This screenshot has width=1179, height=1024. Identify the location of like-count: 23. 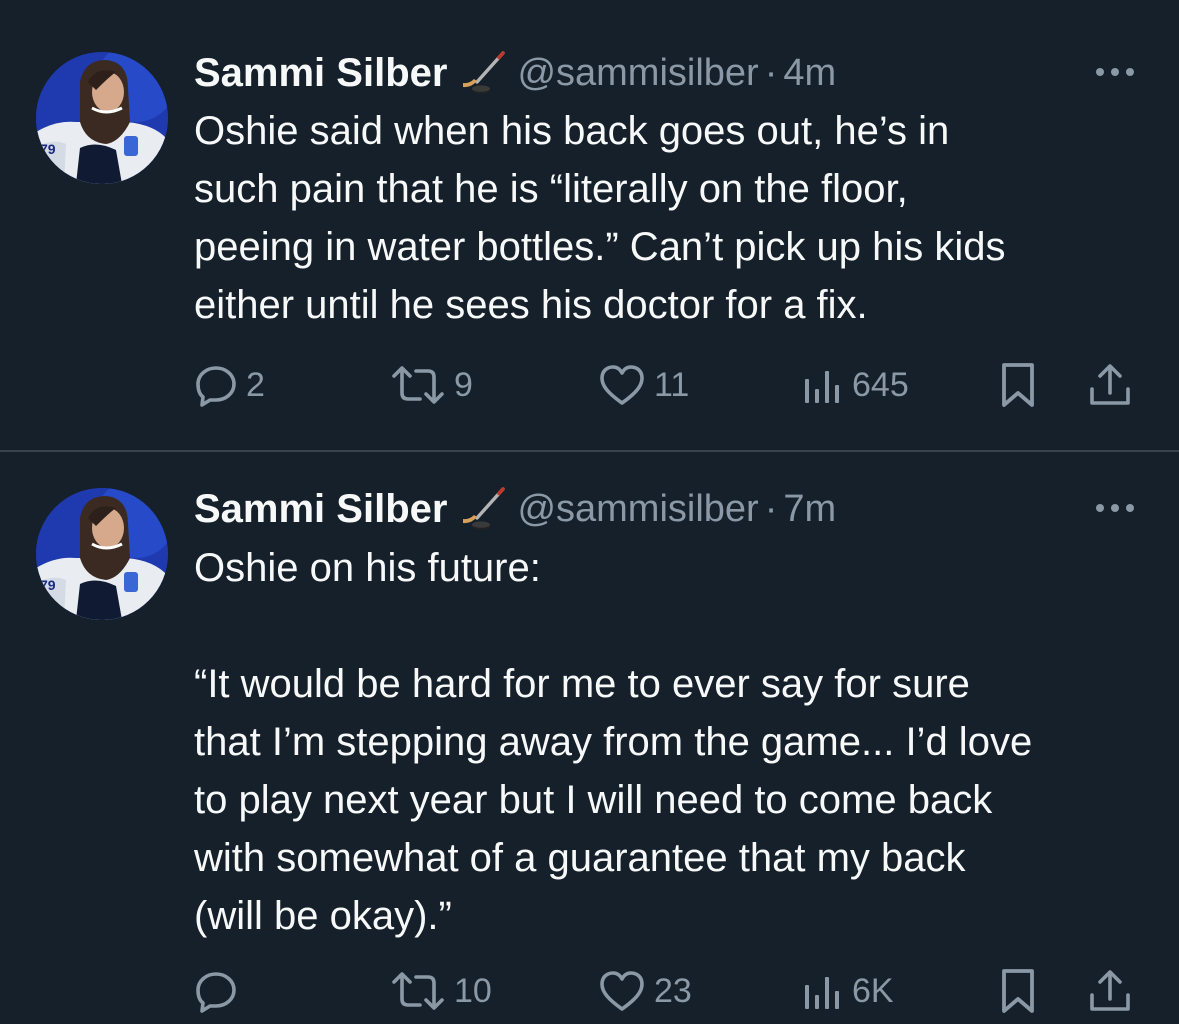
(673, 990).